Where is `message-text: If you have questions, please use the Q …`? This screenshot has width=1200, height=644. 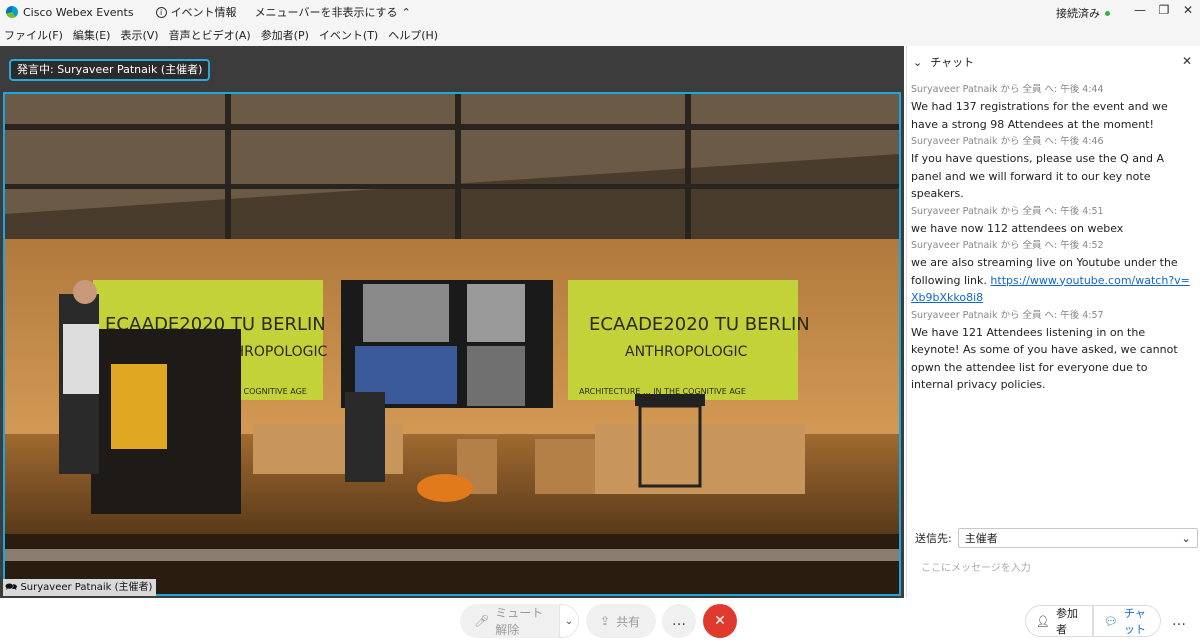
message-text: If you have questions, please use the Q … is located at coordinates (1037, 176).